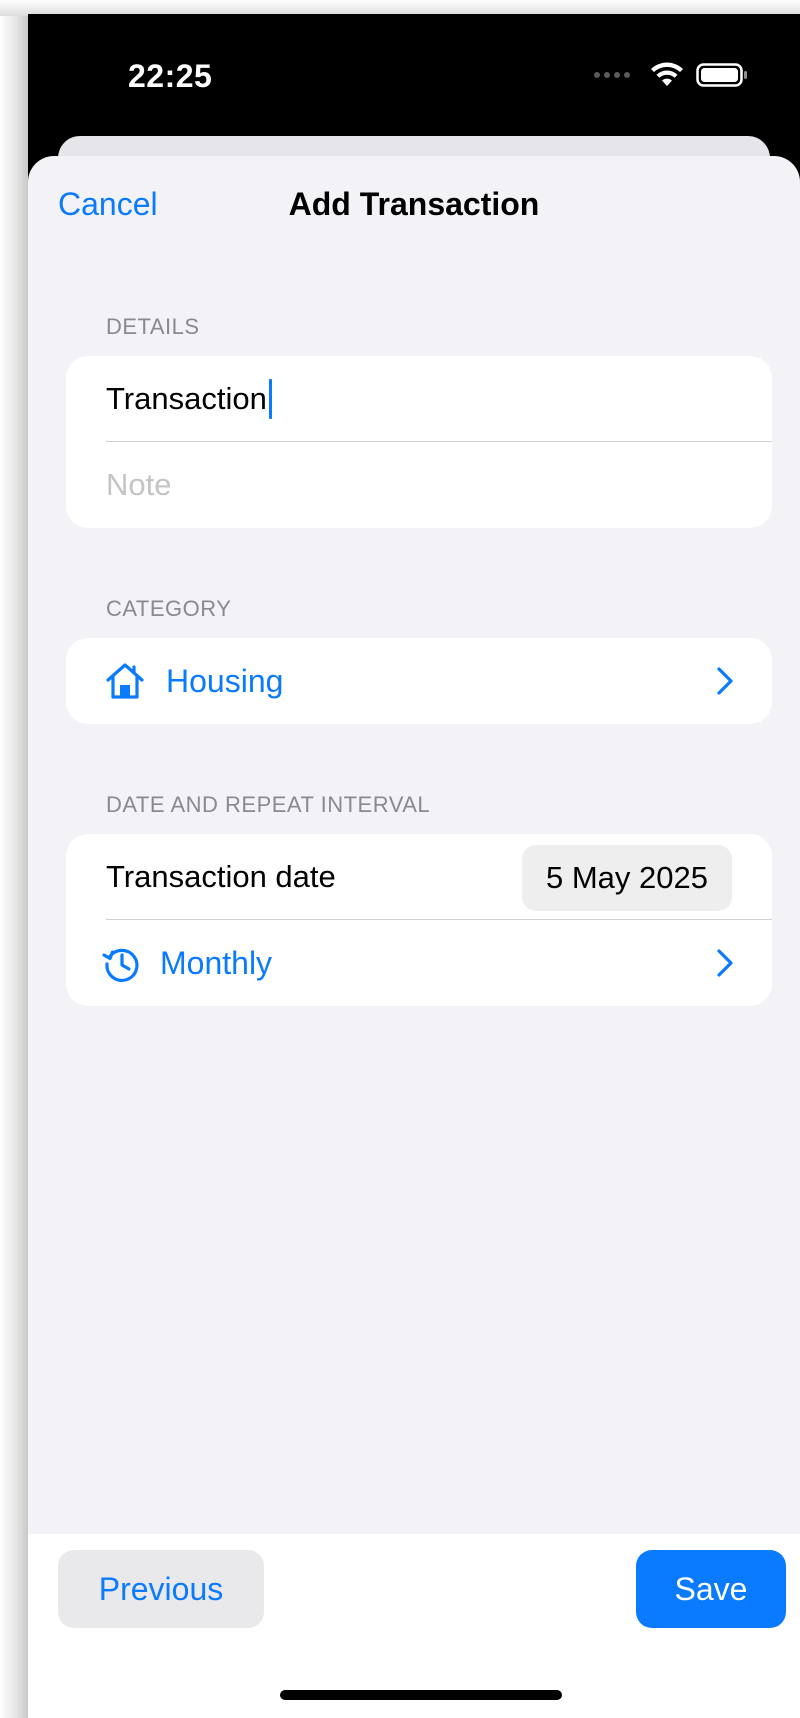 The image size is (800, 1718). I want to click on text-caret, so click(270, 399).